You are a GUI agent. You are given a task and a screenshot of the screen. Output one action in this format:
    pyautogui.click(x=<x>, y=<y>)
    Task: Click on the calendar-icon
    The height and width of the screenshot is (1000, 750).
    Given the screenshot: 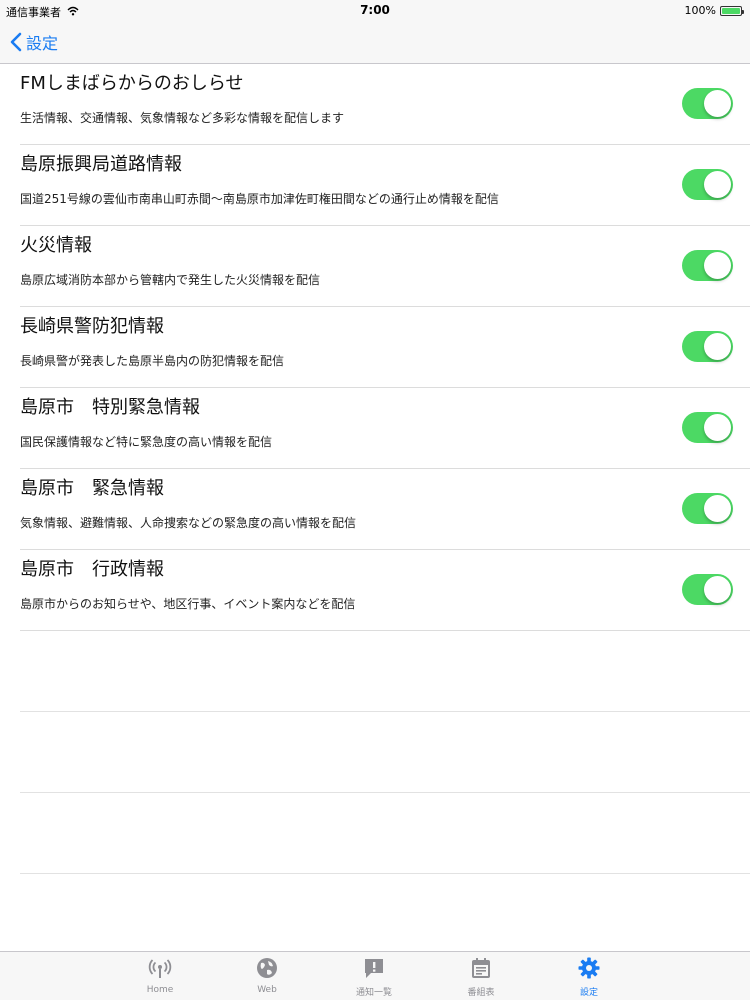 What is the action you would take?
    pyautogui.click(x=481, y=968)
    